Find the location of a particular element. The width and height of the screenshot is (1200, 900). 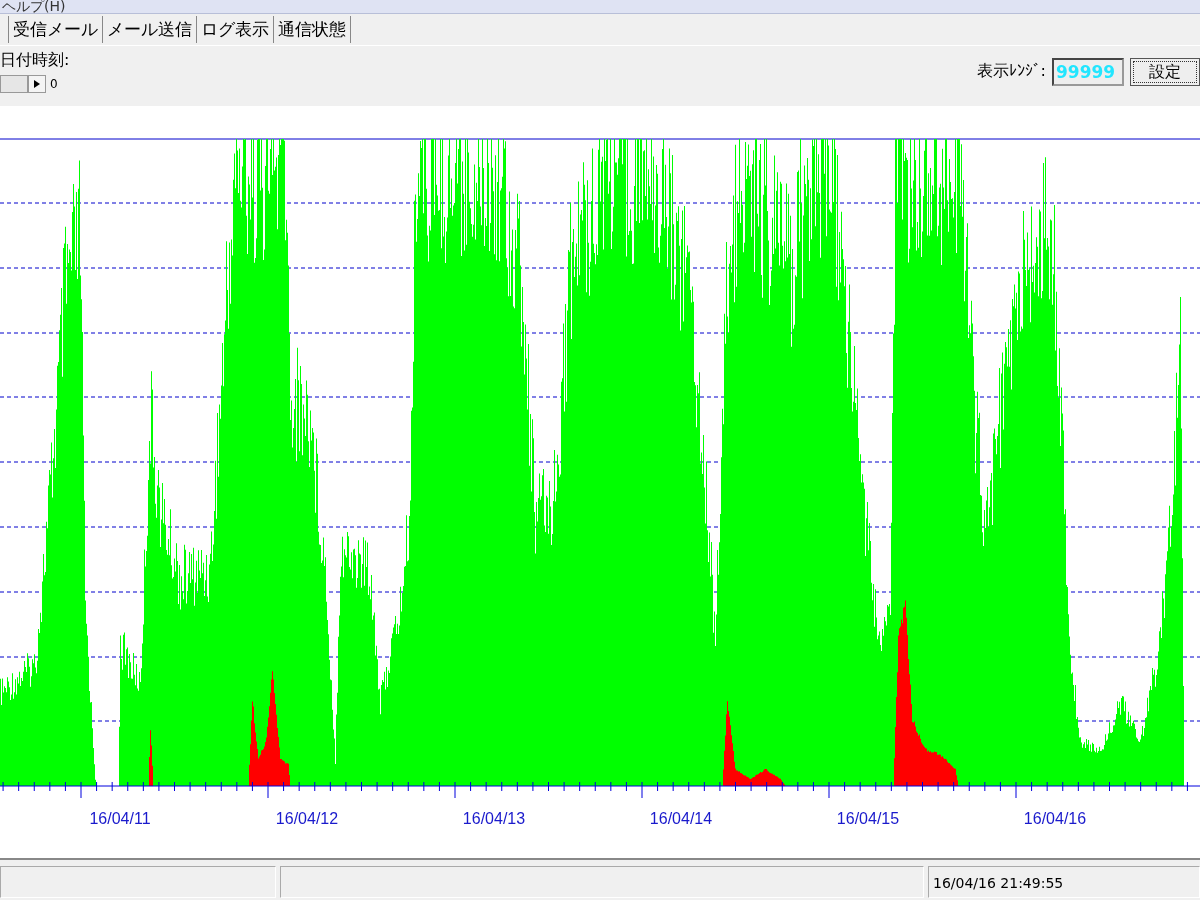

axis-label: 16/04/11 is located at coordinates (120, 818).